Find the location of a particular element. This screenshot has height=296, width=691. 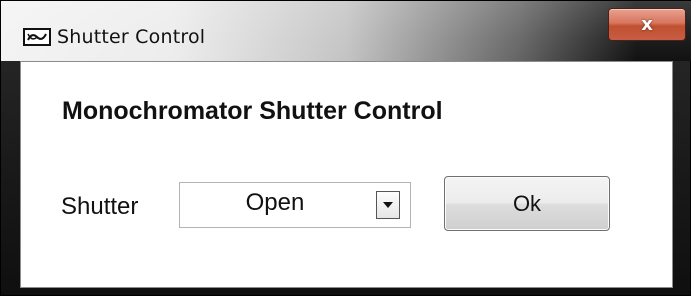

app-window-icon is located at coordinates (37, 37).